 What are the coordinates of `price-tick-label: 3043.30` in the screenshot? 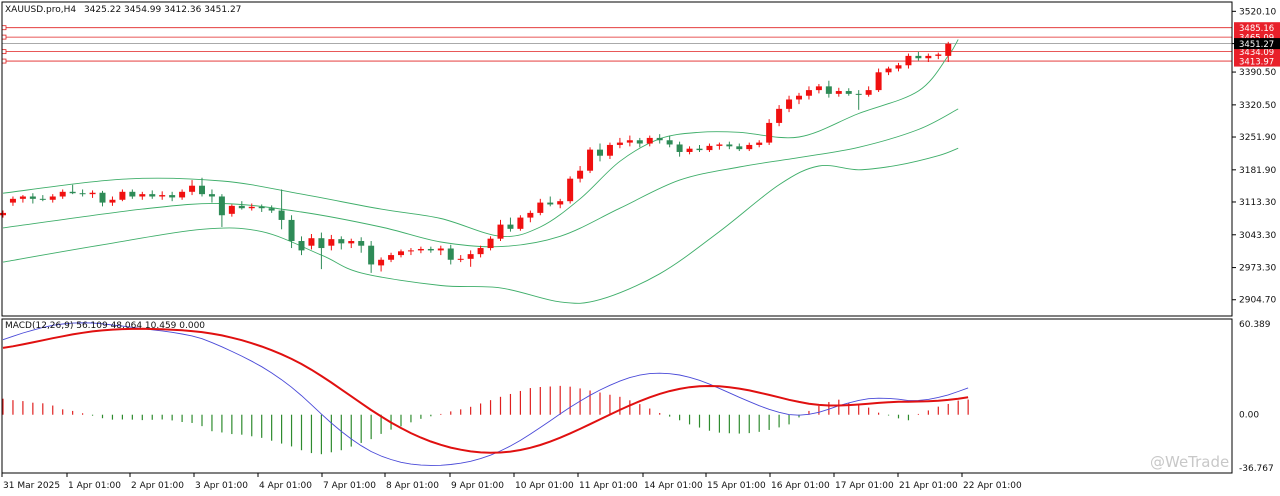 It's located at (1257, 236).